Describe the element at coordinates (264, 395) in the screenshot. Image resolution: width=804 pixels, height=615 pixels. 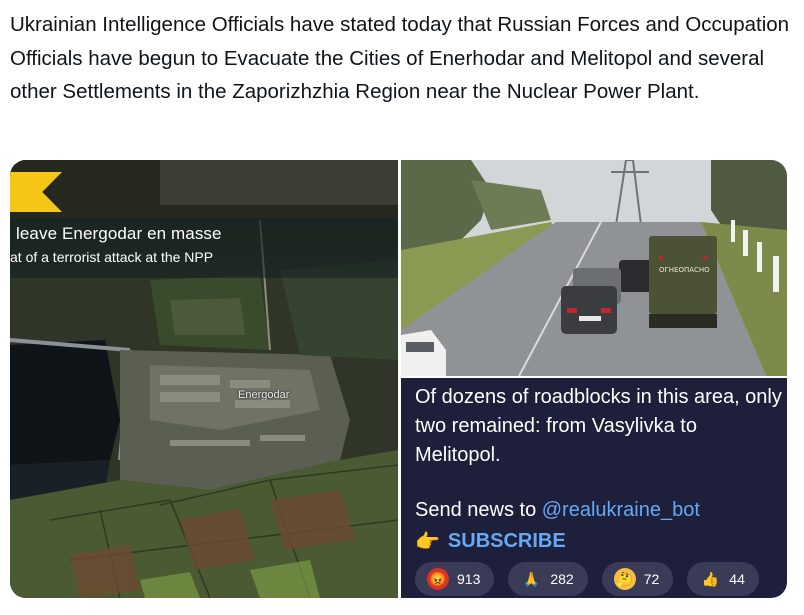
I see `map-place-label: Energodar` at that location.